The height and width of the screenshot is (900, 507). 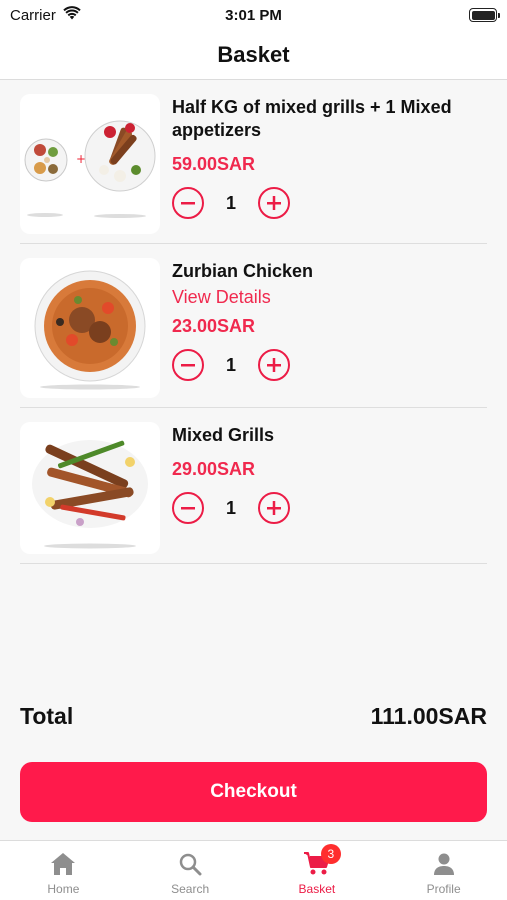 What do you see at coordinates (214, 469) in the screenshot?
I see `item-price: 29.00SAR` at bounding box center [214, 469].